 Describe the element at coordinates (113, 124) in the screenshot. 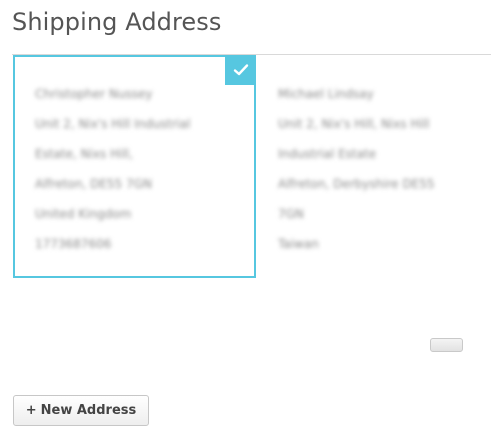

I see `address-line: Unit 2, Nix's Hill Industrial` at that location.